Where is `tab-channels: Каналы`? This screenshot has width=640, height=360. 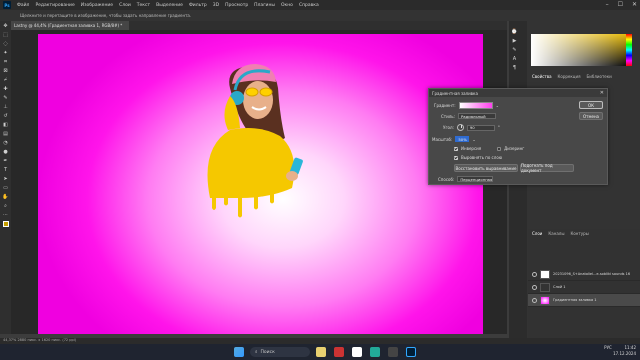 tab-channels: Каналы is located at coordinates (556, 233).